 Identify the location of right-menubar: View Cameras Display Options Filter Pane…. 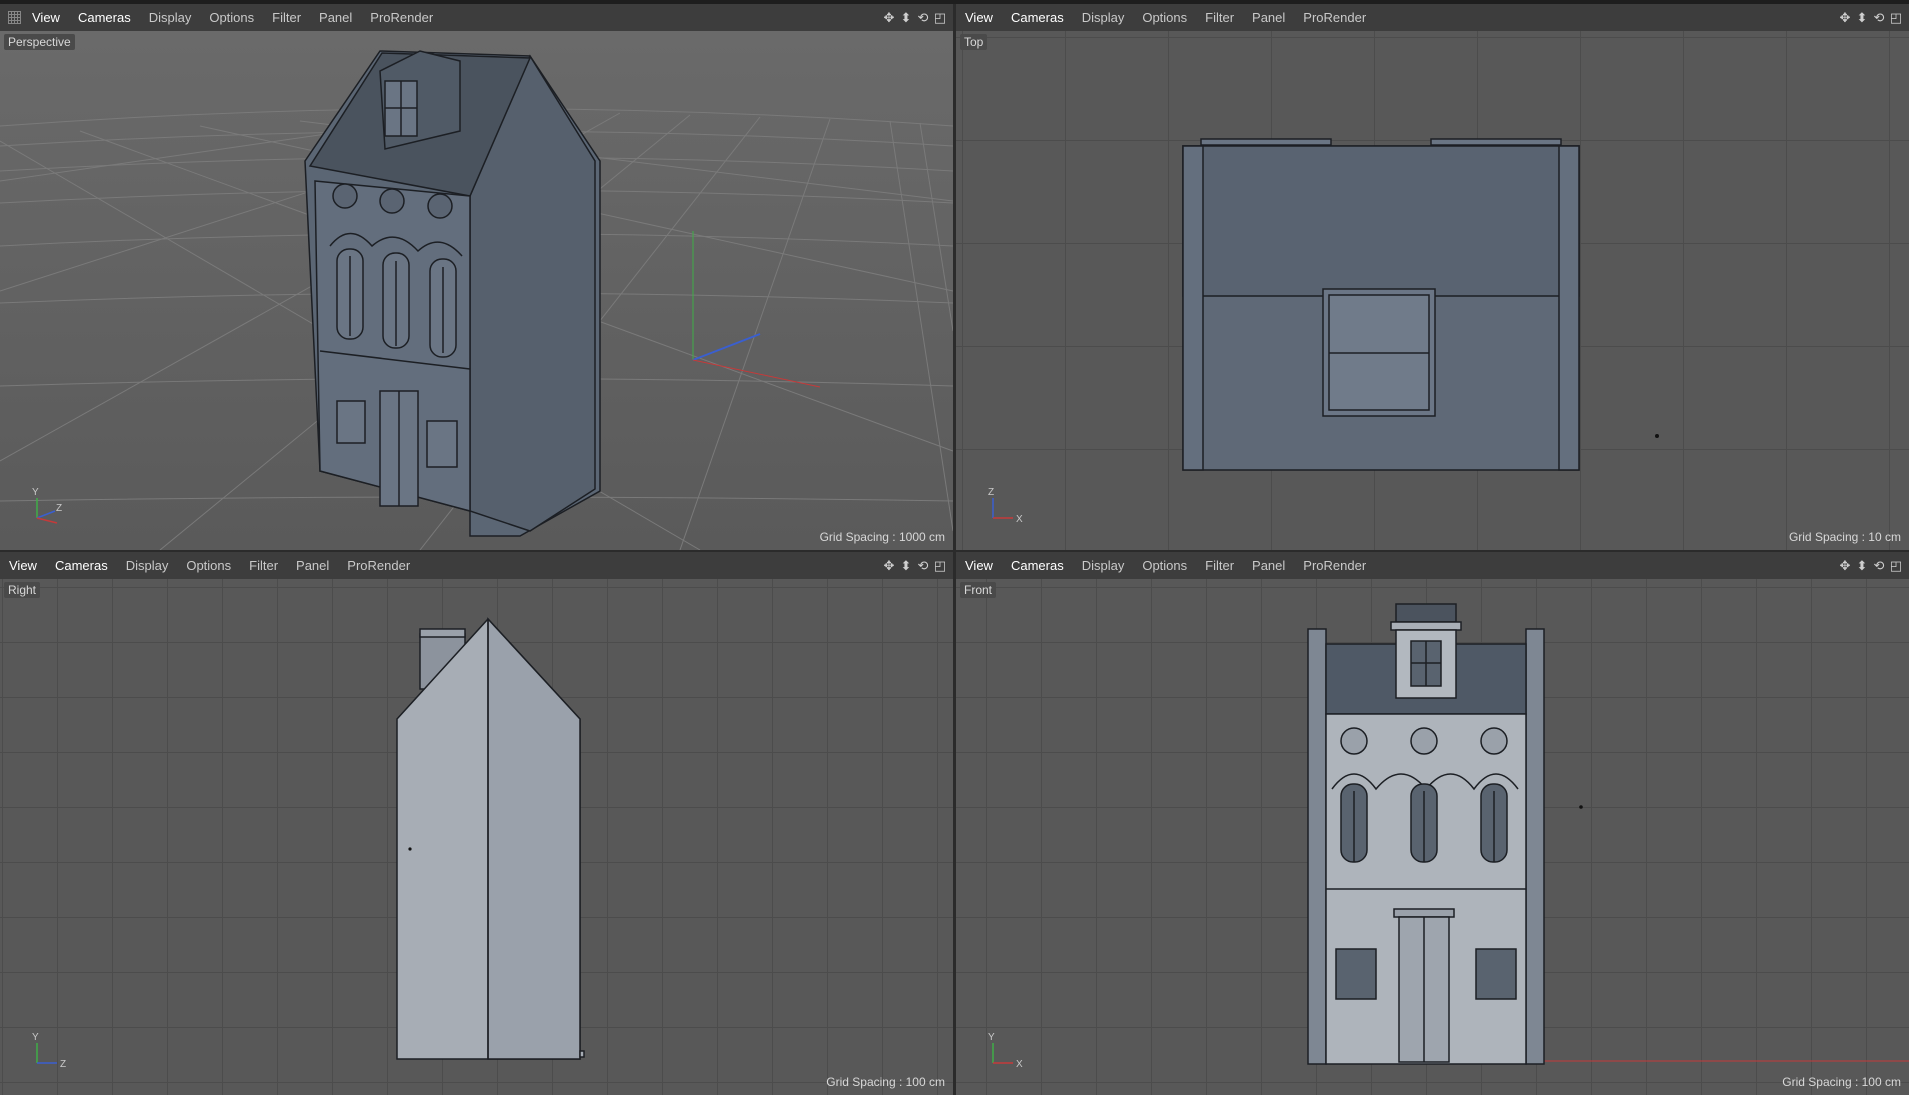
(476, 565).